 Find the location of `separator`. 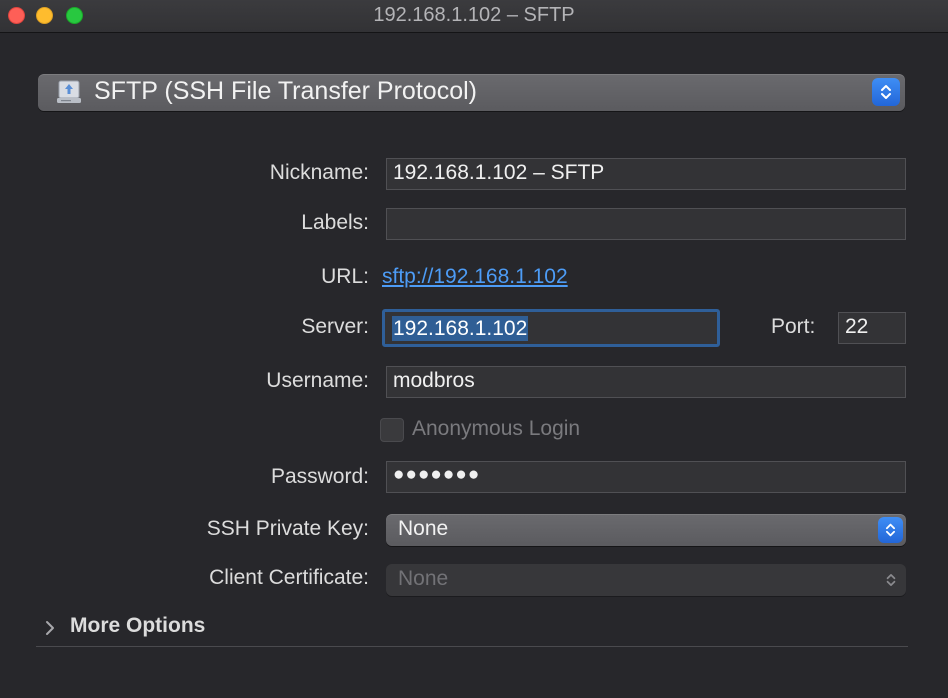

separator is located at coordinates (472, 646).